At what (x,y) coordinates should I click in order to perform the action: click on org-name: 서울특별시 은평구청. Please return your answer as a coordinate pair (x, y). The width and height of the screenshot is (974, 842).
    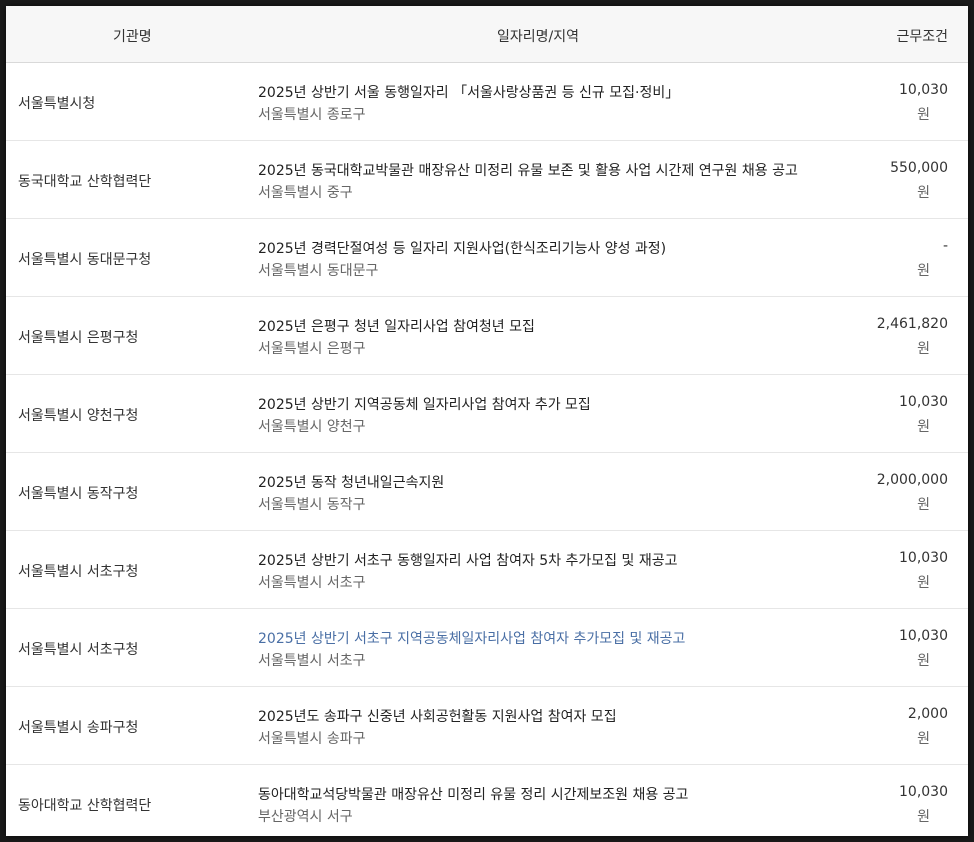
    Looking at the image, I should click on (78, 338).